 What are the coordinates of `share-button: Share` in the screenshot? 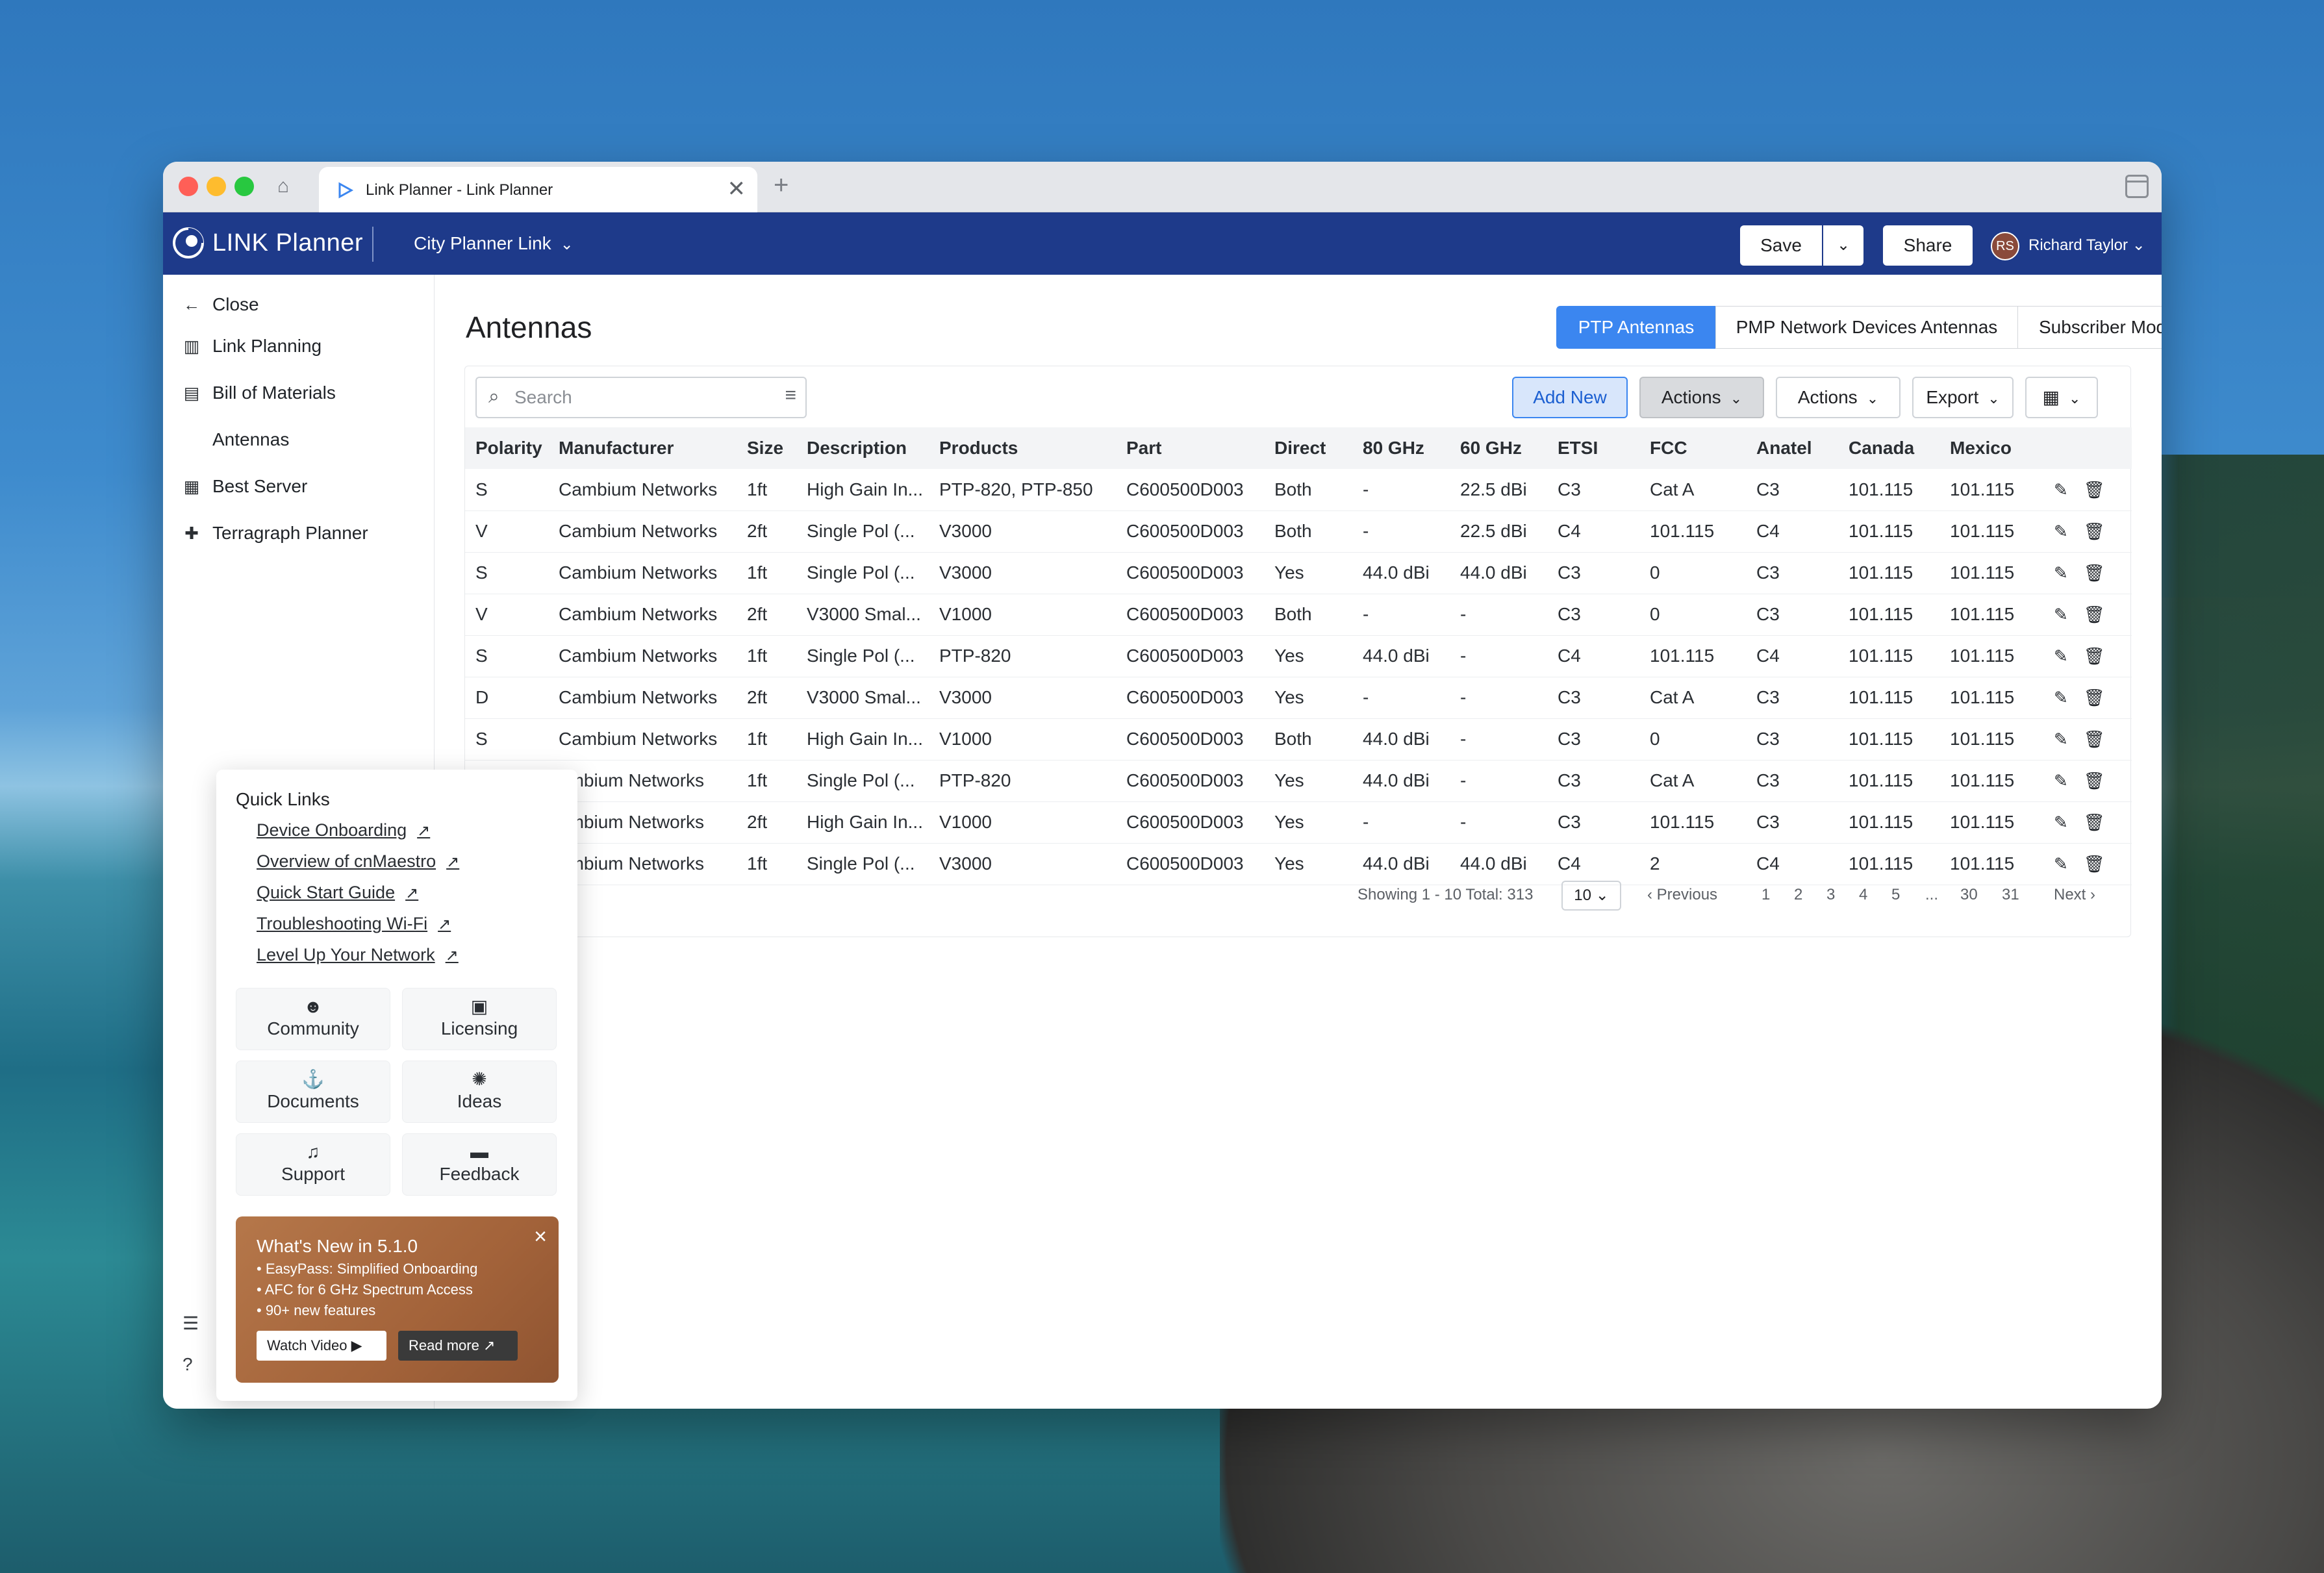 It's located at (1928, 245).